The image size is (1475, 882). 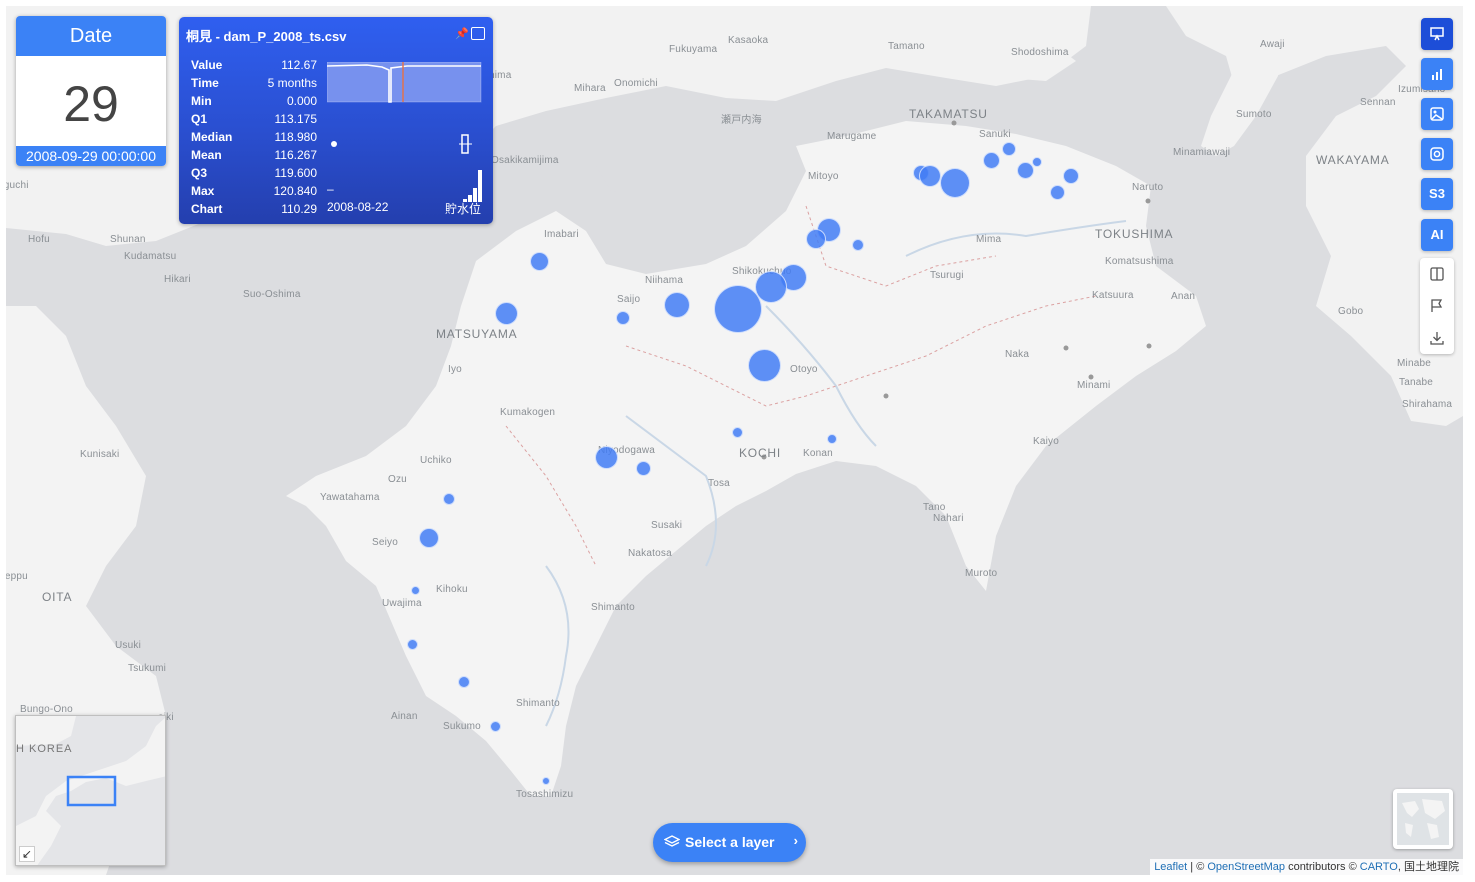 What do you see at coordinates (906, 46) in the screenshot?
I see `place-label: Tamano` at bounding box center [906, 46].